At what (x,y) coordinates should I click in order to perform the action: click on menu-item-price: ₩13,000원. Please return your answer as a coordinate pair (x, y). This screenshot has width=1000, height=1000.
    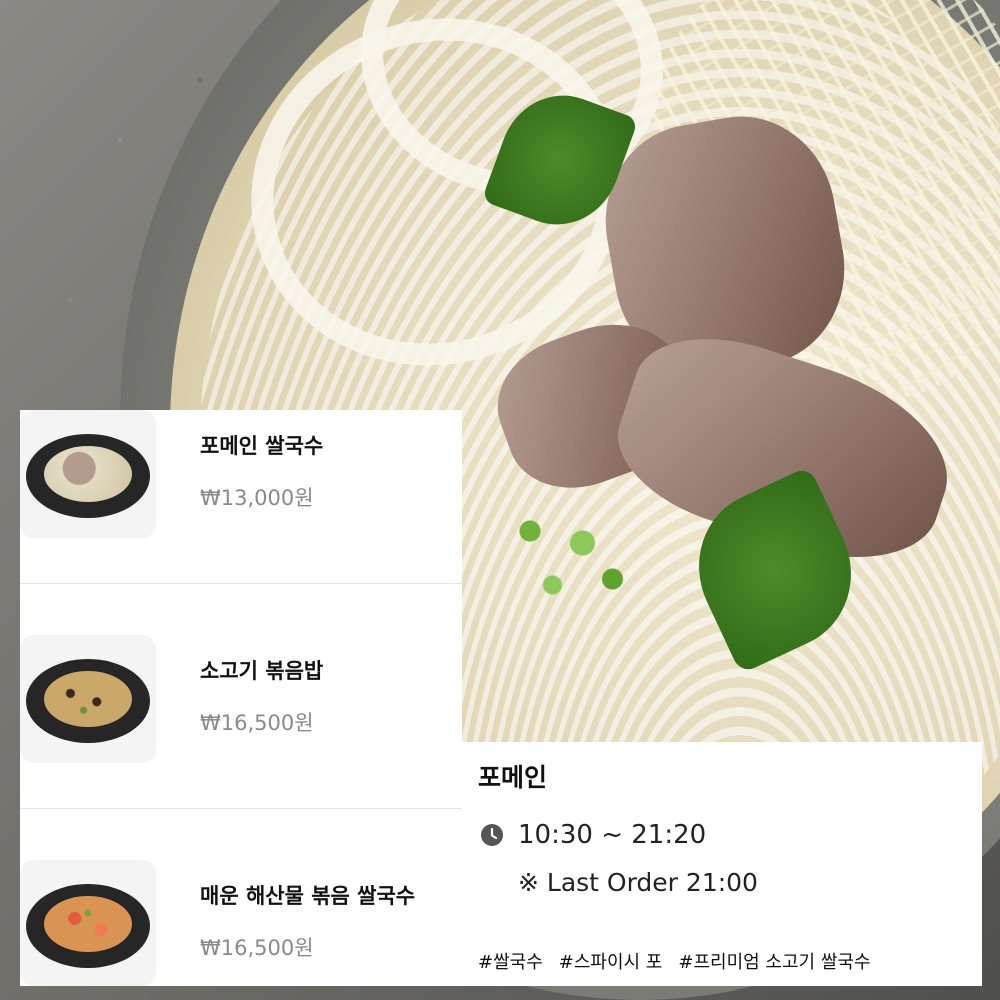
    Looking at the image, I should click on (257, 498).